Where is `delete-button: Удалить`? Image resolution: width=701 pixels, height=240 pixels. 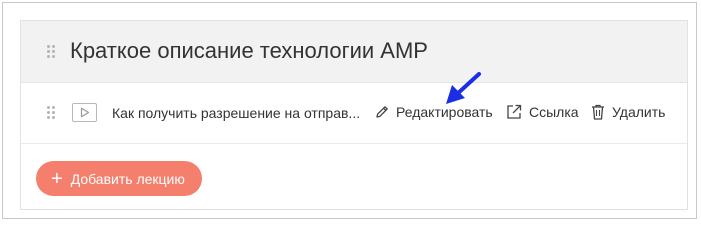 delete-button: Удалить is located at coordinates (627, 112).